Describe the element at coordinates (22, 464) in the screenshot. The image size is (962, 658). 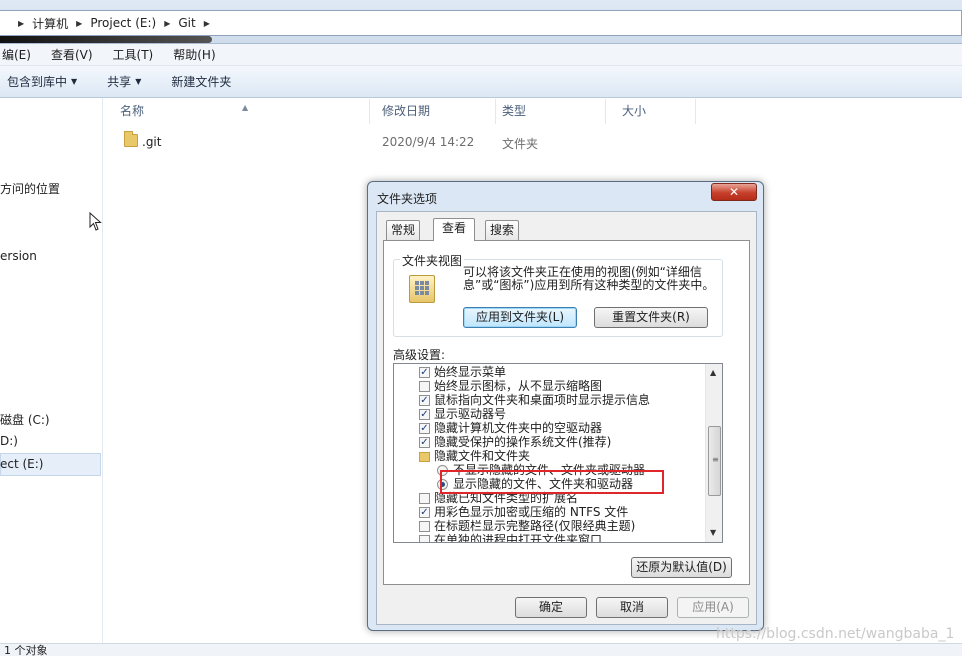
I see `nav-drive-e: ect (E:)` at that location.